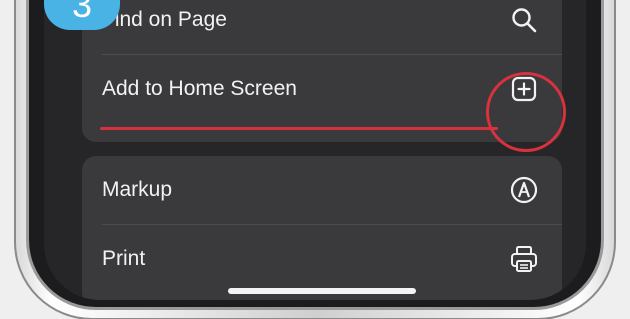  Describe the element at coordinates (199, 88) in the screenshot. I see `menu-item-label: Add to Home Screen` at that location.